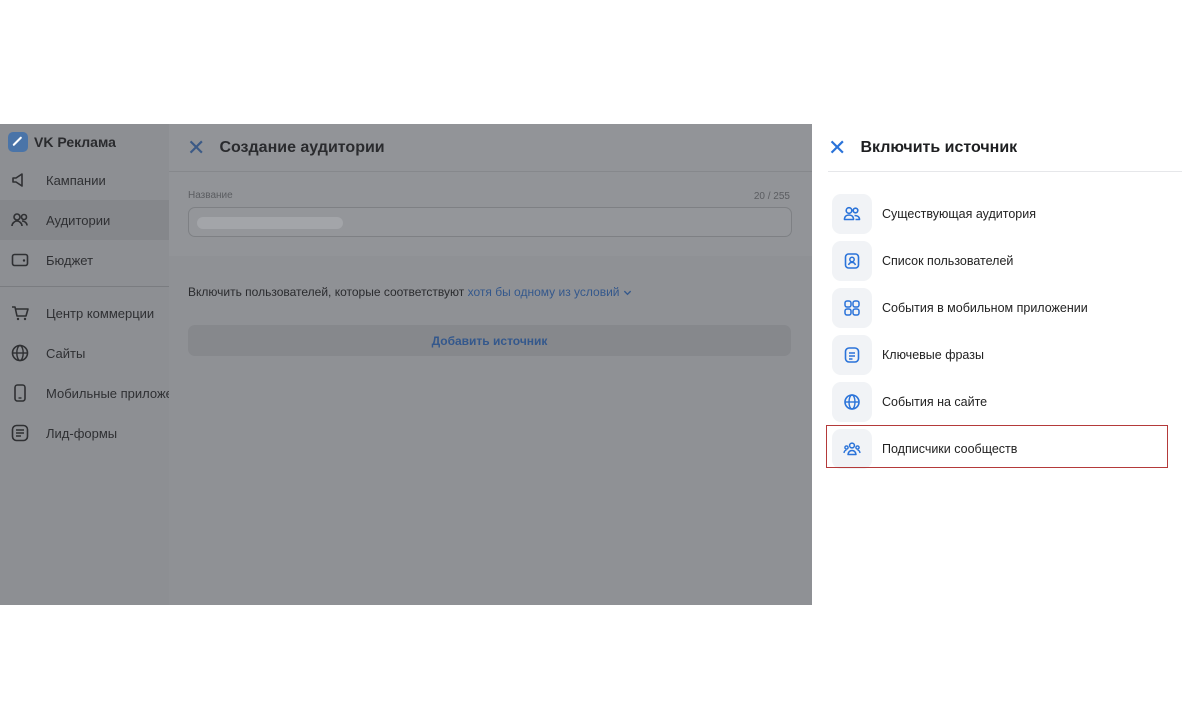  What do you see at coordinates (950, 448) in the screenshot?
I see `source-label: Подписчики сообществ` at bounding box center [950, 448].